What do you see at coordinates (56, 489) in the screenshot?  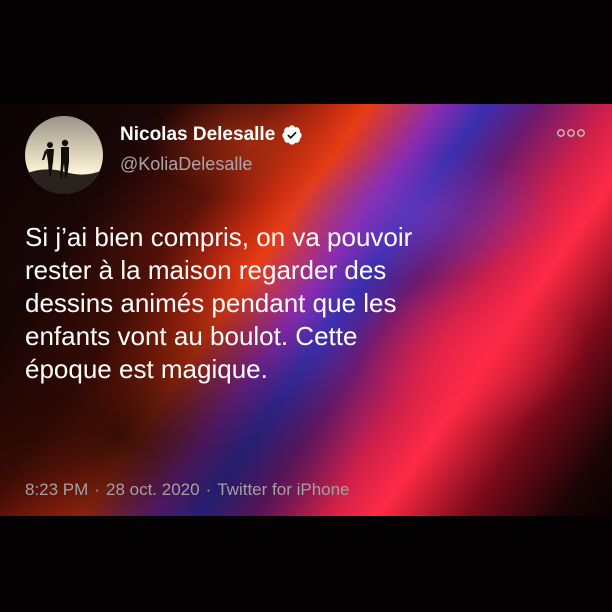 I see `tweet-time: 8:23 PM` at bounding box center [56, 489].